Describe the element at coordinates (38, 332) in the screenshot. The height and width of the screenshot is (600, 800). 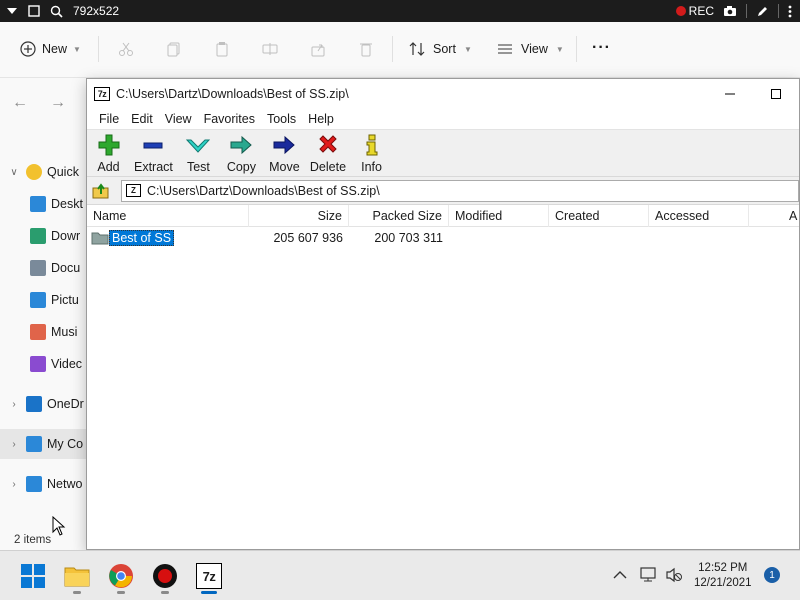
I see `music-icon` at that location.